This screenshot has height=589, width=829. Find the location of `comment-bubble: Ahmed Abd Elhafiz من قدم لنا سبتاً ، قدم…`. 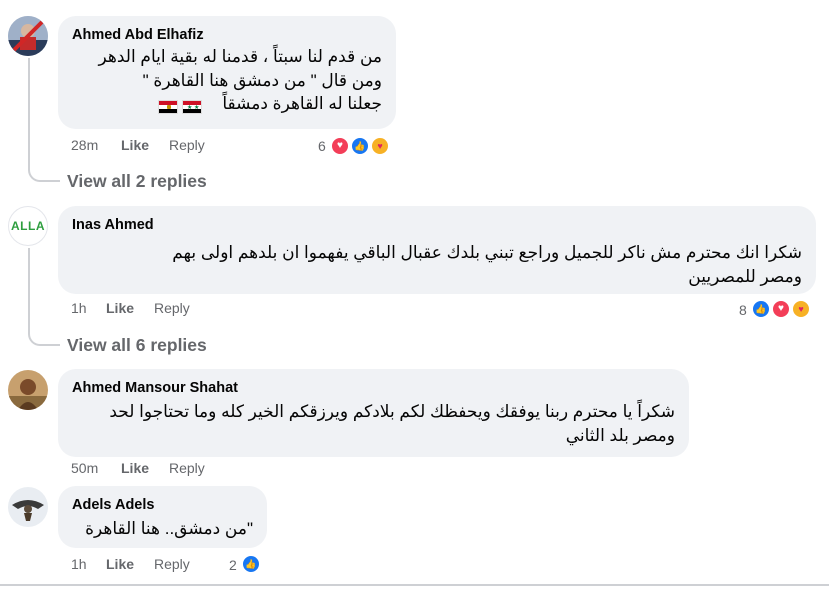

comment-bubble: Ahmed Abd Elhafiz من قدم لنا سبتاً ، قدم… is located at coordinates (227, 72).